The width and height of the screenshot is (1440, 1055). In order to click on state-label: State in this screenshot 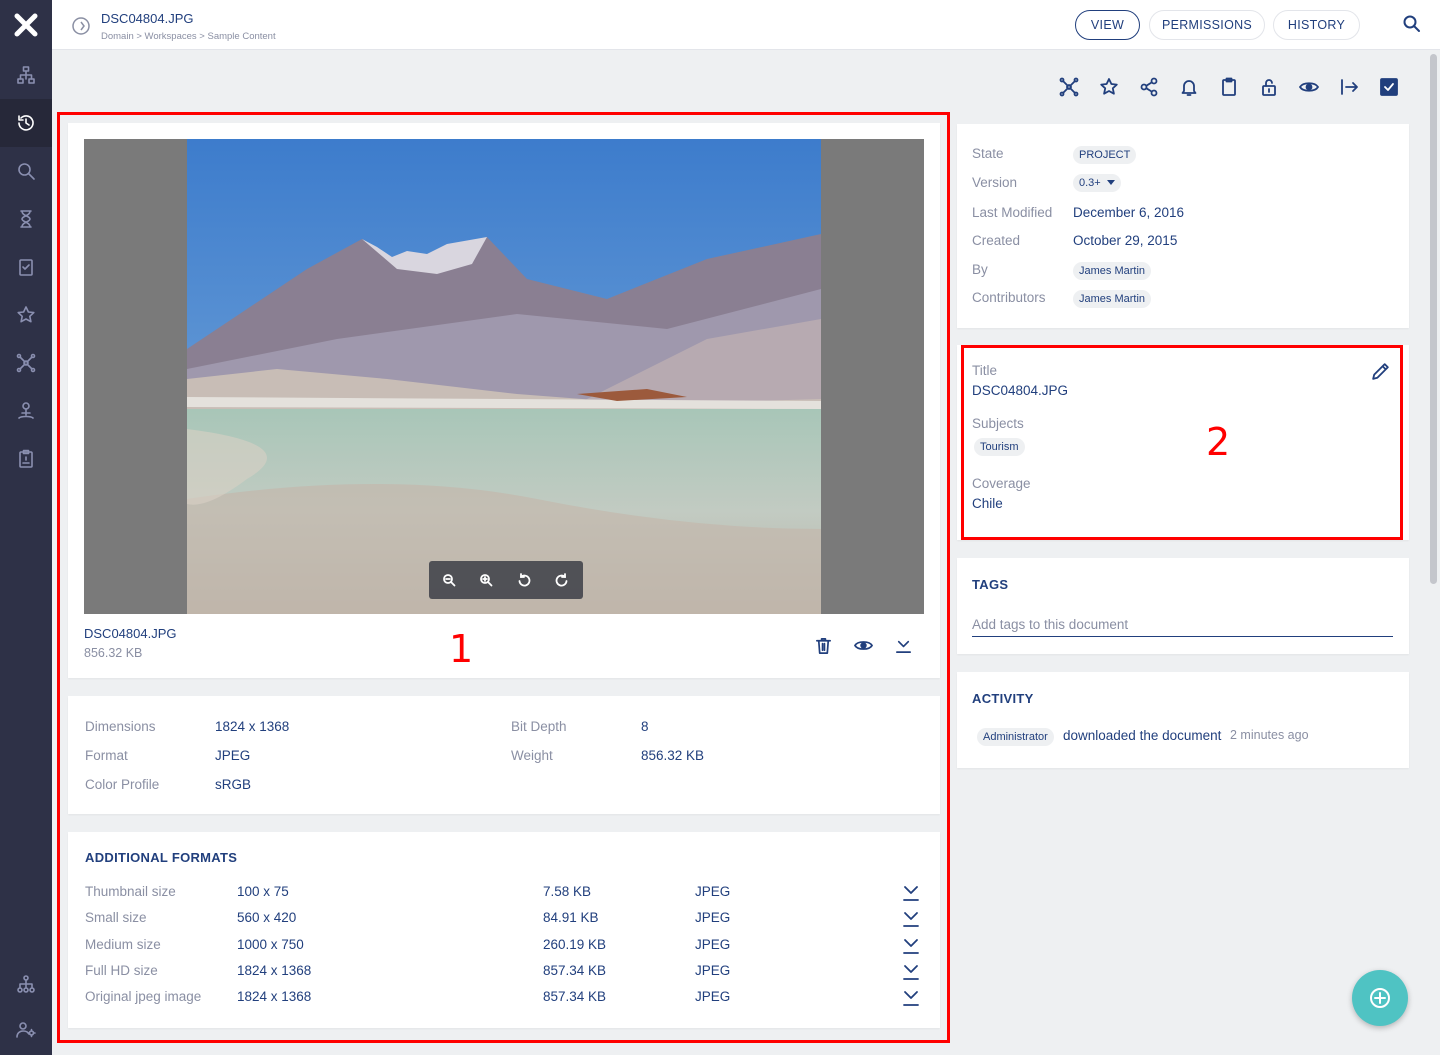, I will do `click(988, 153)`.